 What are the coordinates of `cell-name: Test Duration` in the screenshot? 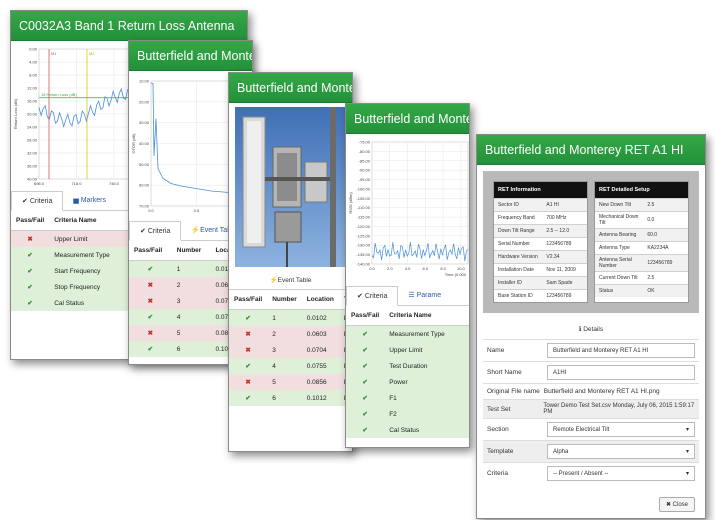 It's located at (426, 366).